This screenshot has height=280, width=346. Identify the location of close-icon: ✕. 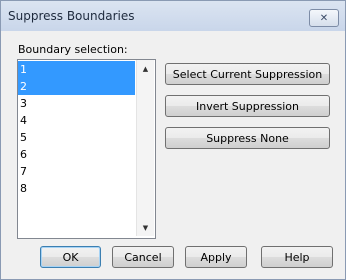
(324, 18).